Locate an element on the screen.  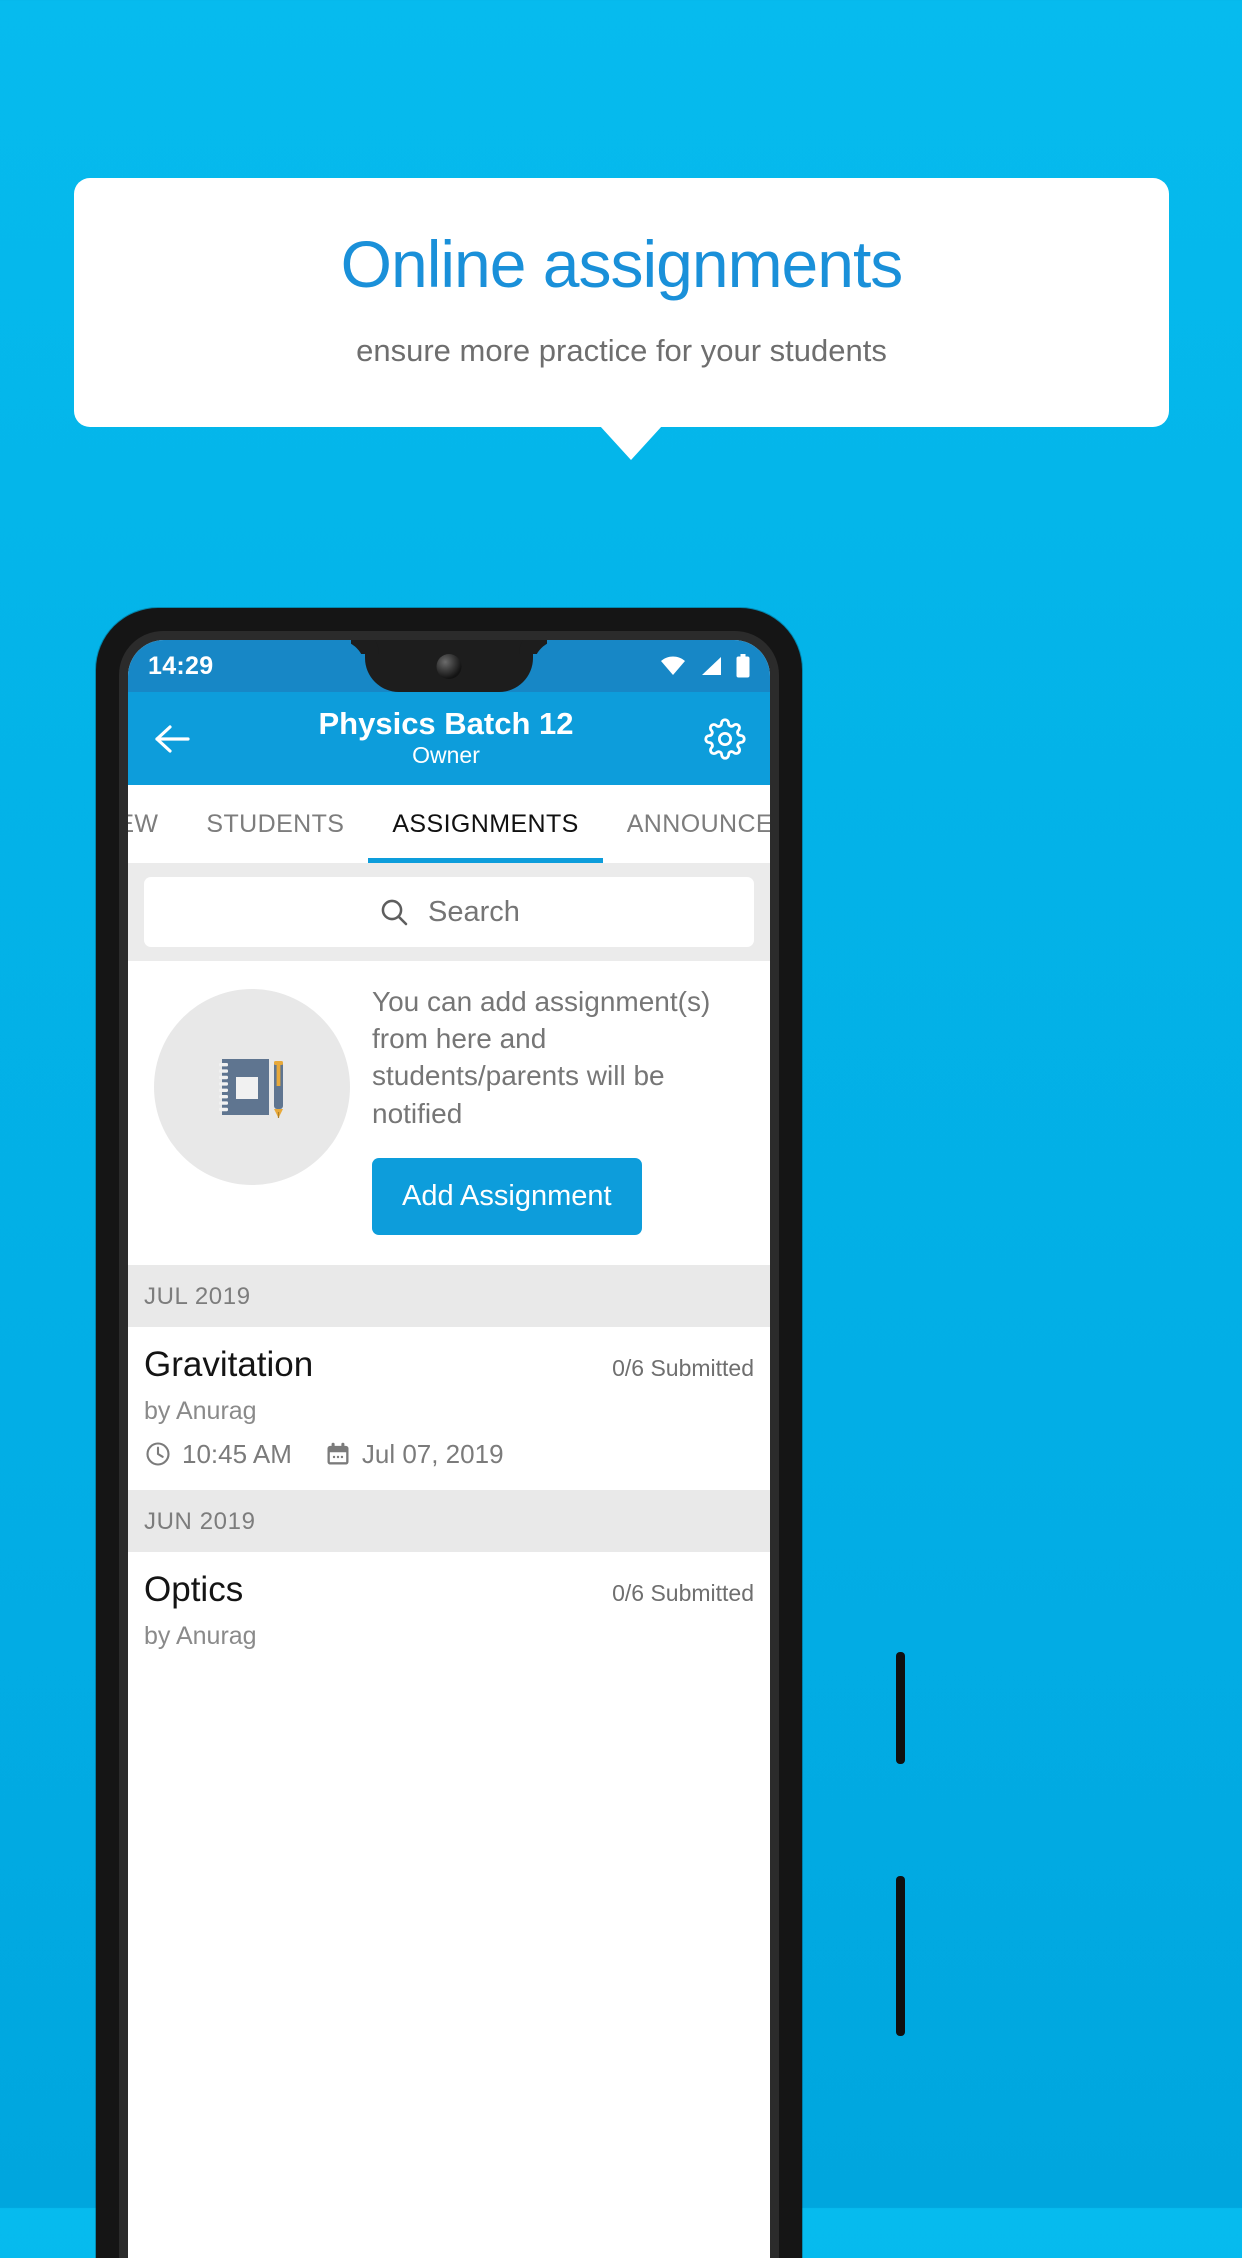
page-title: Physics Batch 12 is located at coordinates (446, 723).